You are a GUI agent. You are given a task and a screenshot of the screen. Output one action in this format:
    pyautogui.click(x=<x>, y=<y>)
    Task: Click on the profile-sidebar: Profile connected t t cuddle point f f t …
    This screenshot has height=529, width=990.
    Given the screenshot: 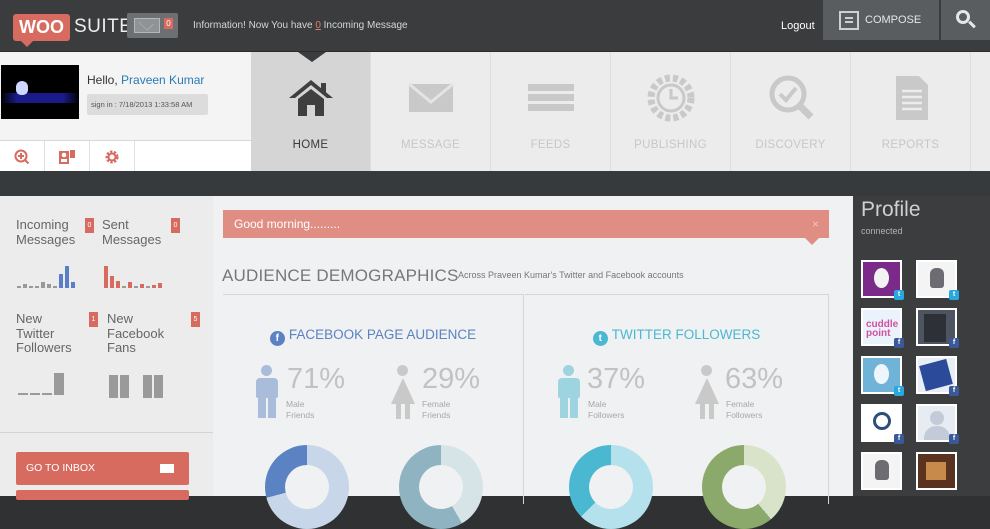 What is the action you would take?
    pyautogui.click(x=921, y=346)
    